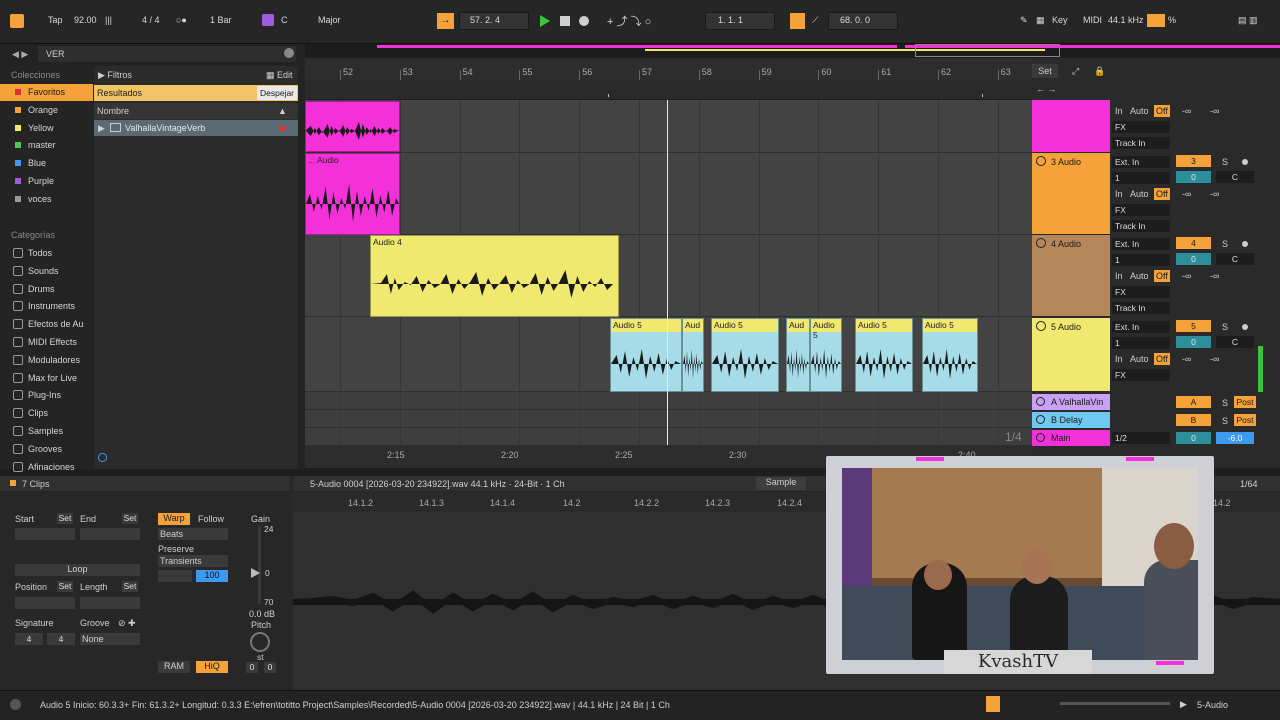  I want to click on return-track-header: B Delay, so click(1071, 420).